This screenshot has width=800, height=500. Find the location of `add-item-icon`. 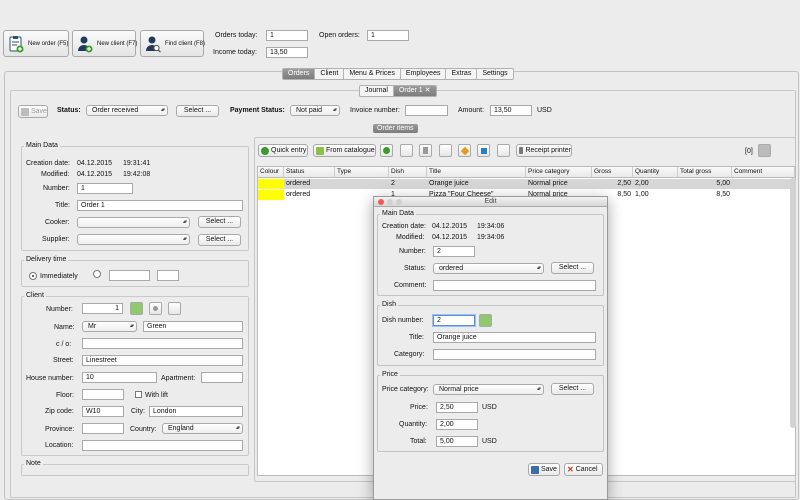

add-item-icon is located at coordinates (386, 150).